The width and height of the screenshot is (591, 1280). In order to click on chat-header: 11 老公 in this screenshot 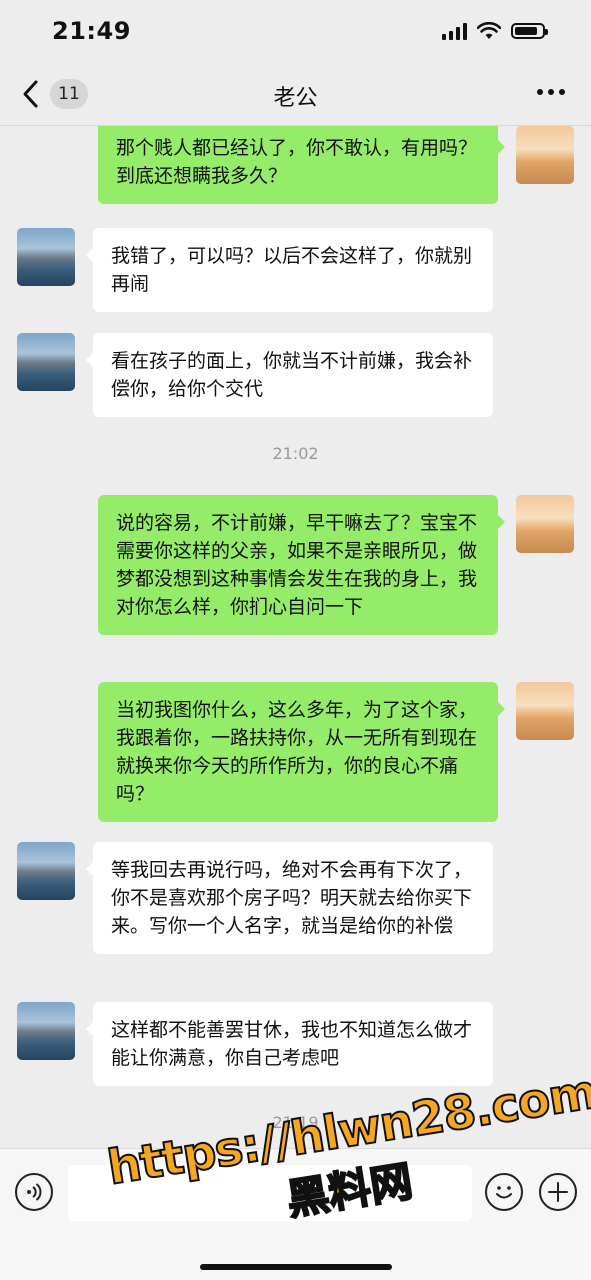, I will do `click(295, 94)`.